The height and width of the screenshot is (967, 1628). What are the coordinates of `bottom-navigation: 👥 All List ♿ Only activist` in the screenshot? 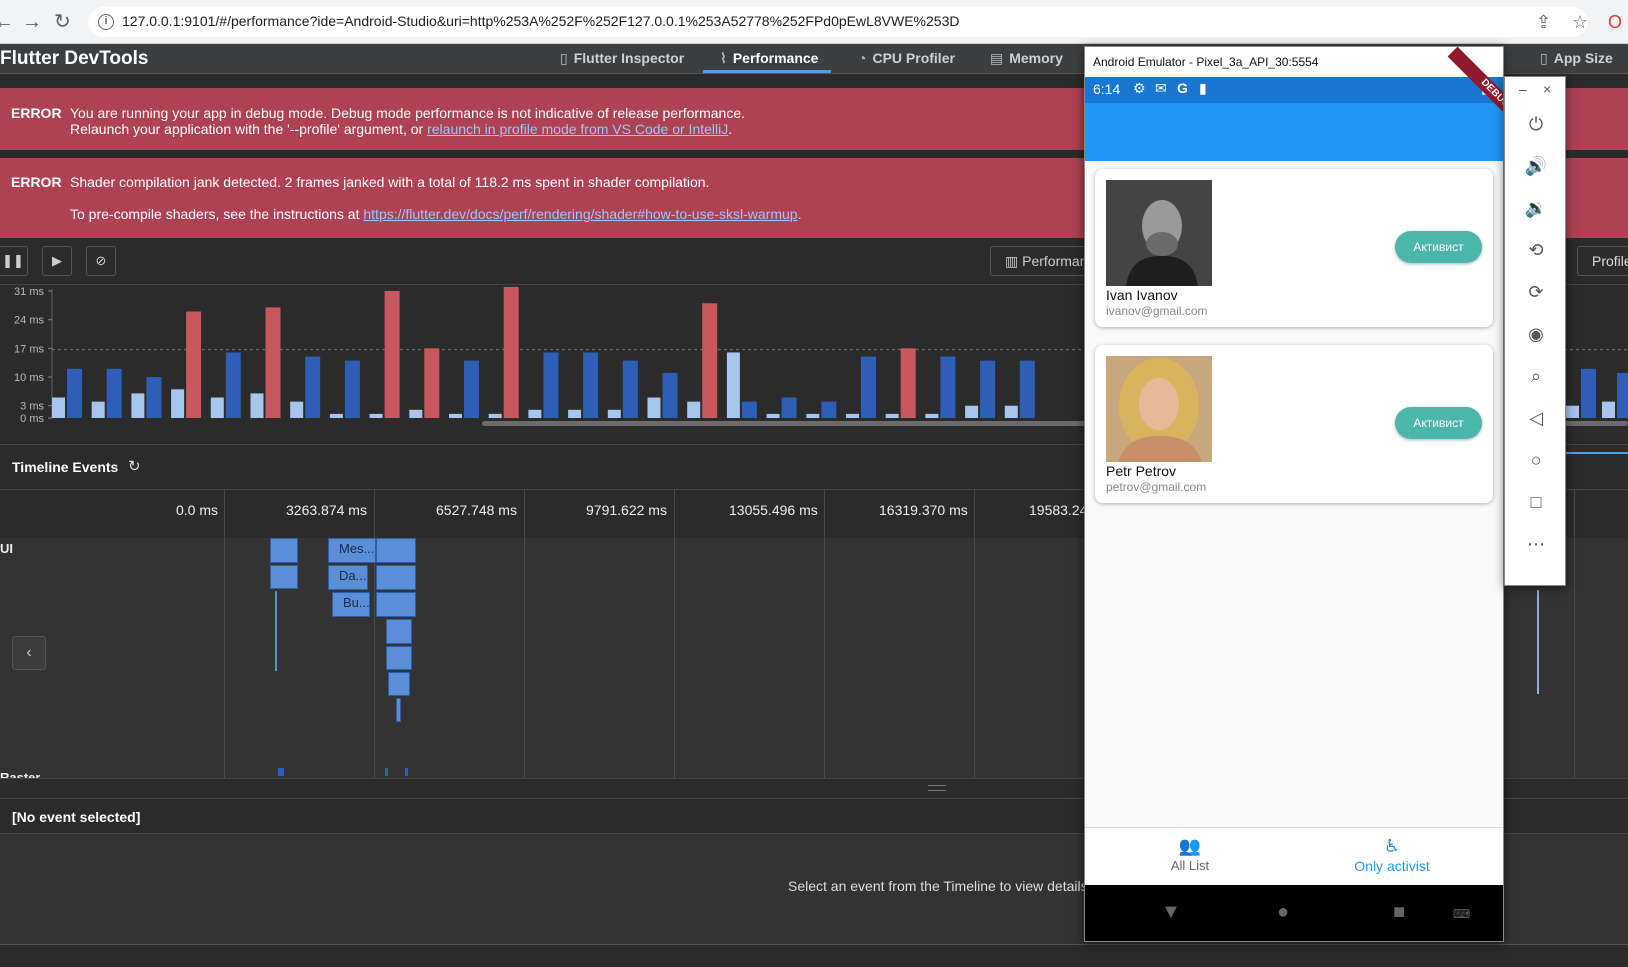 It's located at (1294, 856).